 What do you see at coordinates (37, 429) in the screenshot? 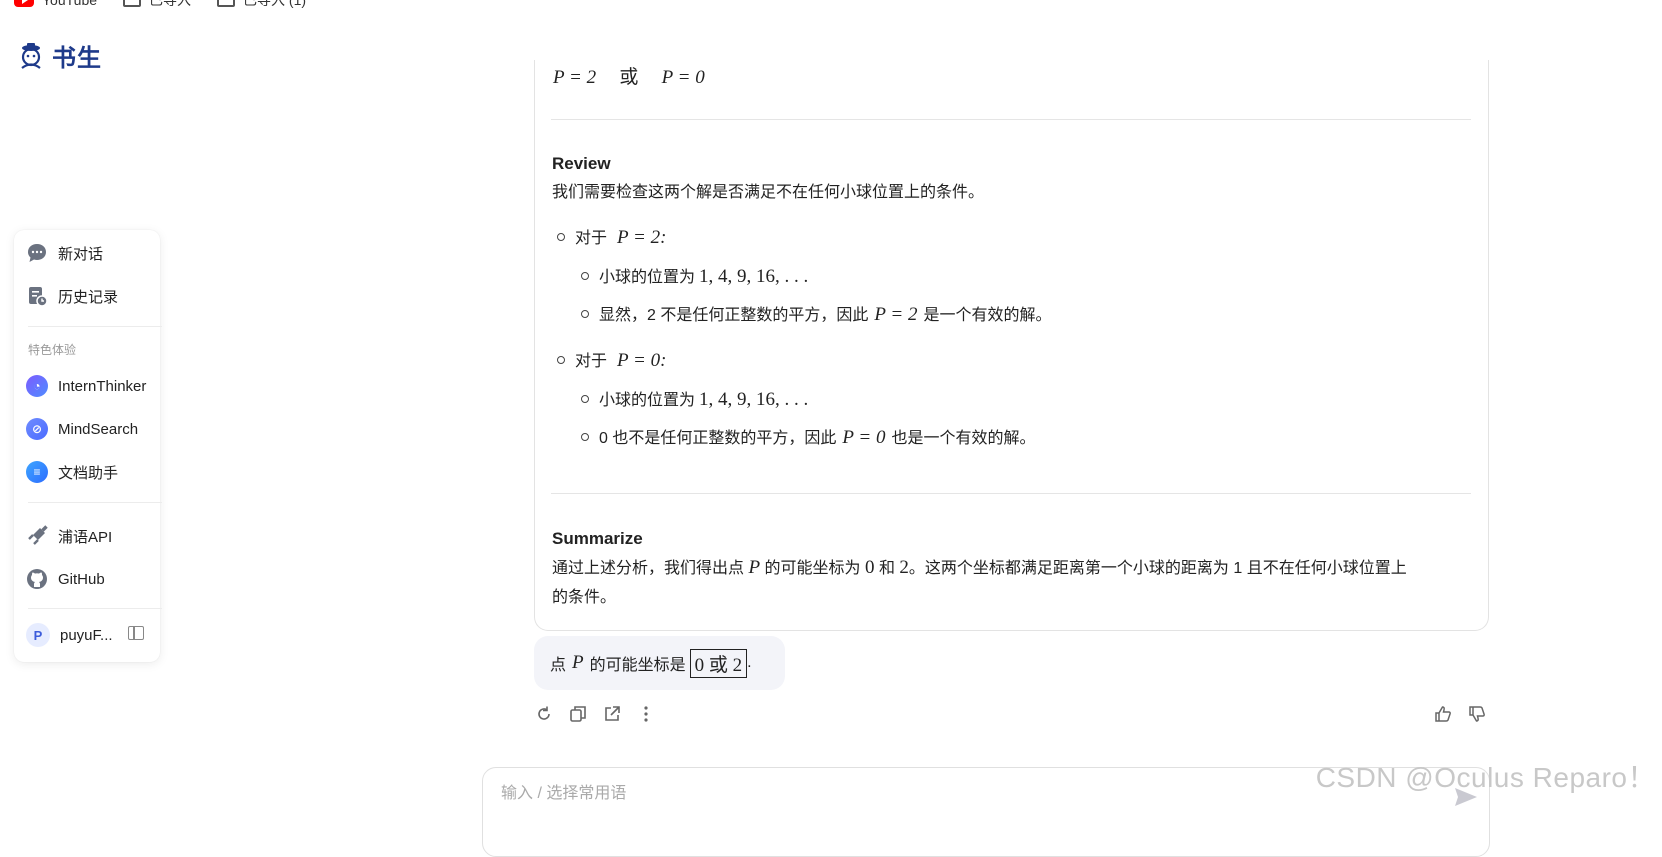
I see `mindsearch-icon: ⊘` at bounding box center [37, 429].